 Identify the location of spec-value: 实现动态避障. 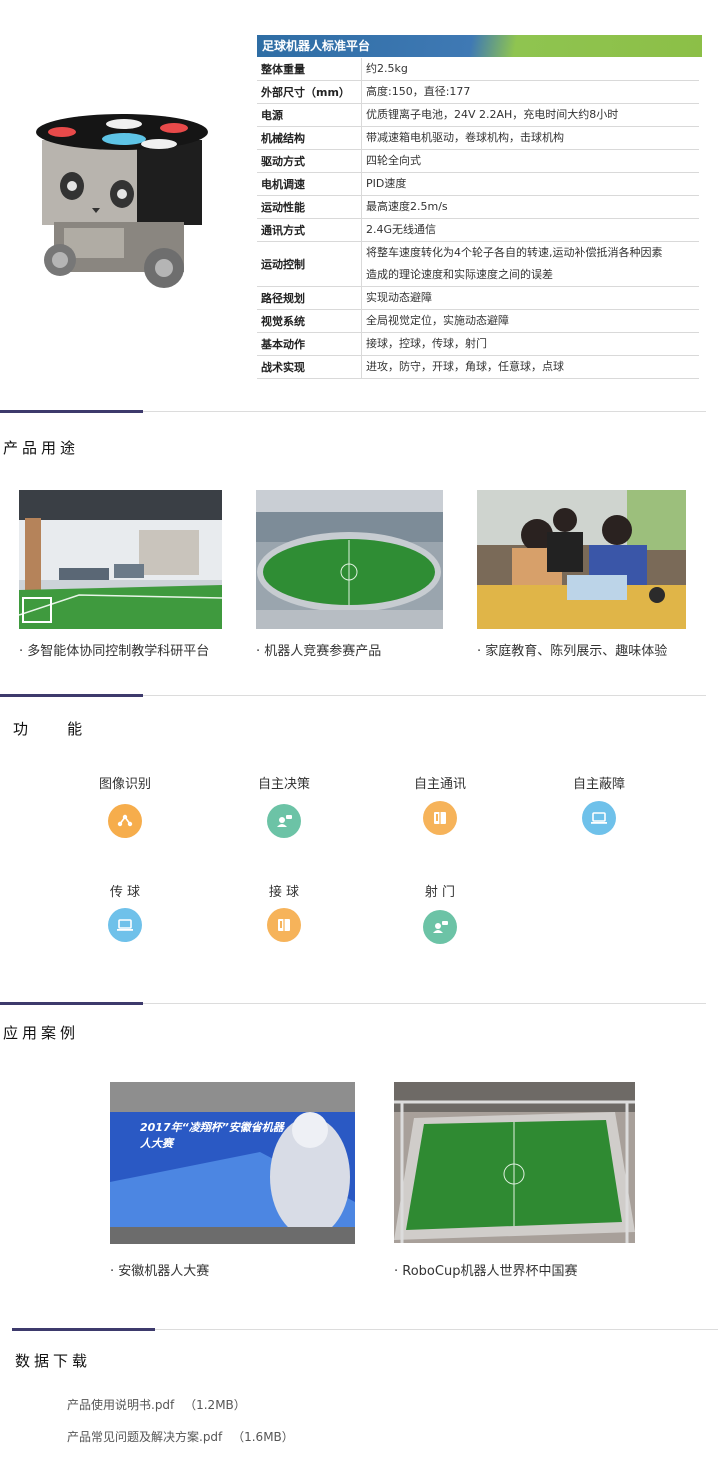
(530, 298).